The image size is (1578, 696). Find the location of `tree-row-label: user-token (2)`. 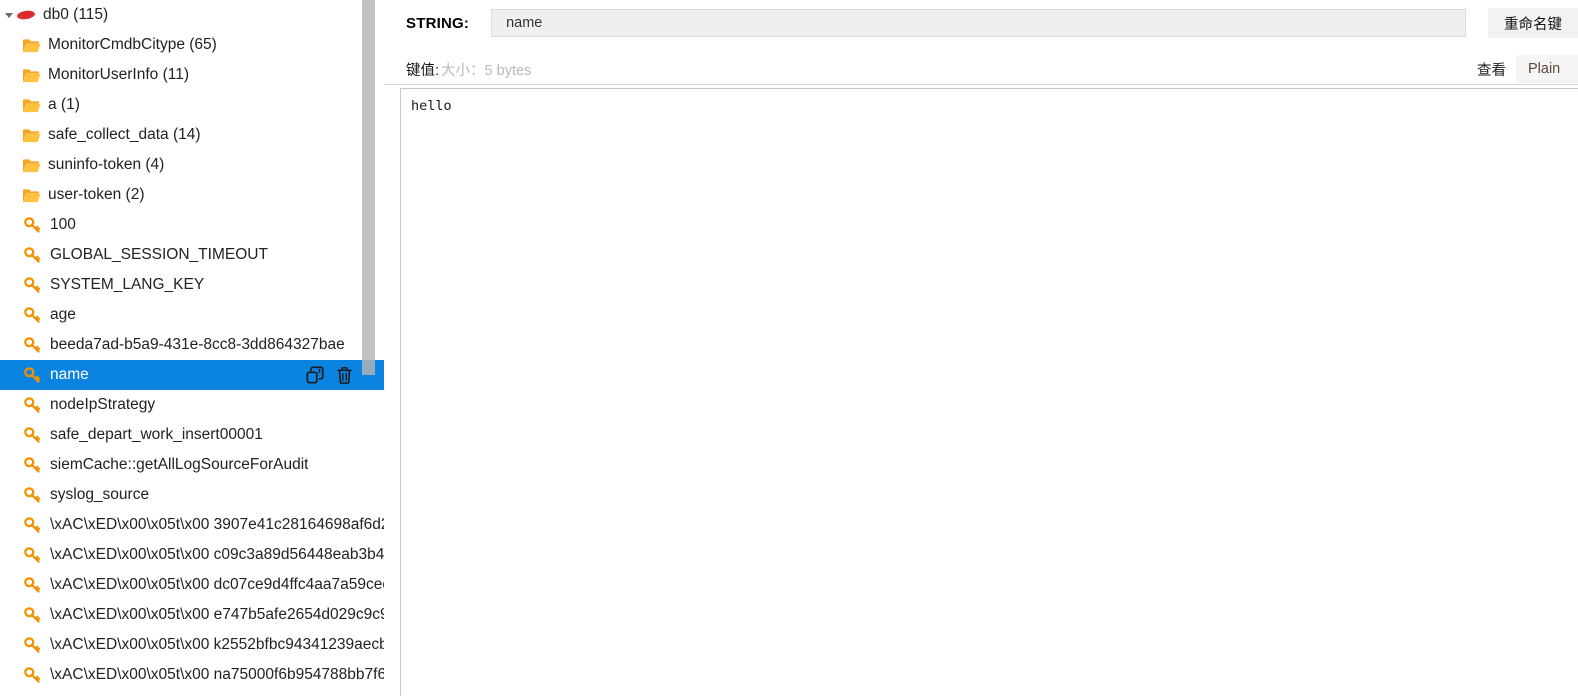

tree-row-label: user-token (2) is located at coordinates (96, 194).